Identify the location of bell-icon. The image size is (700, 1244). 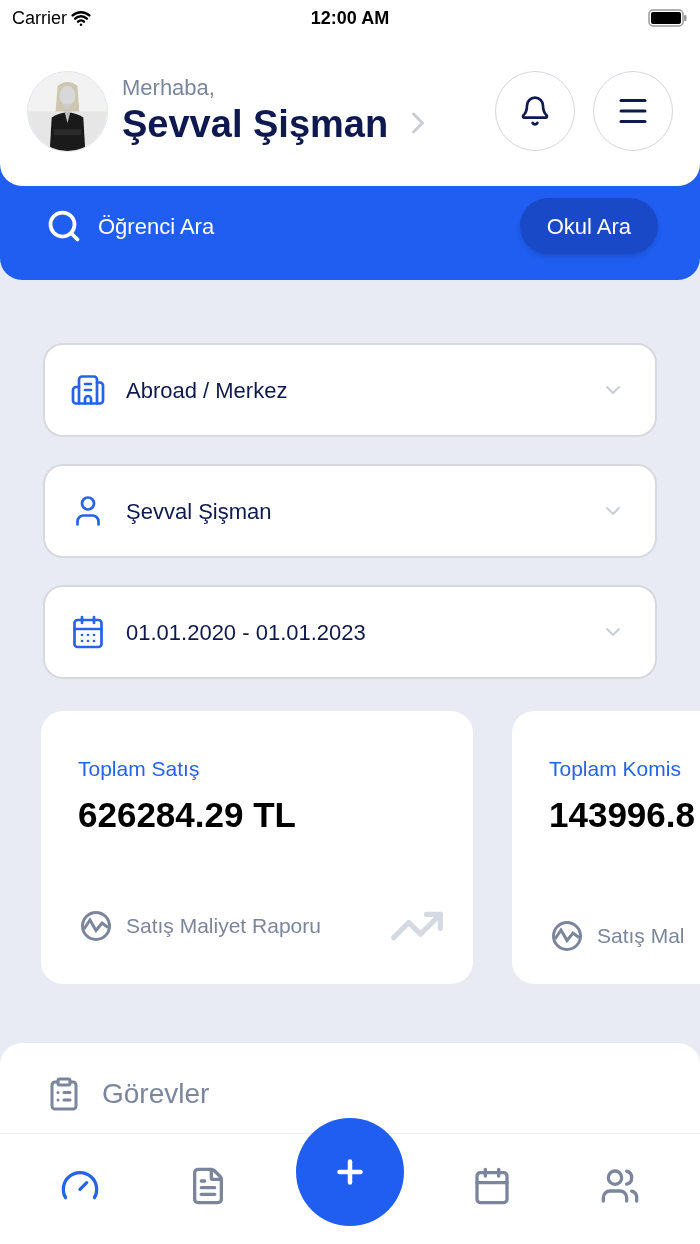
(535, 111).